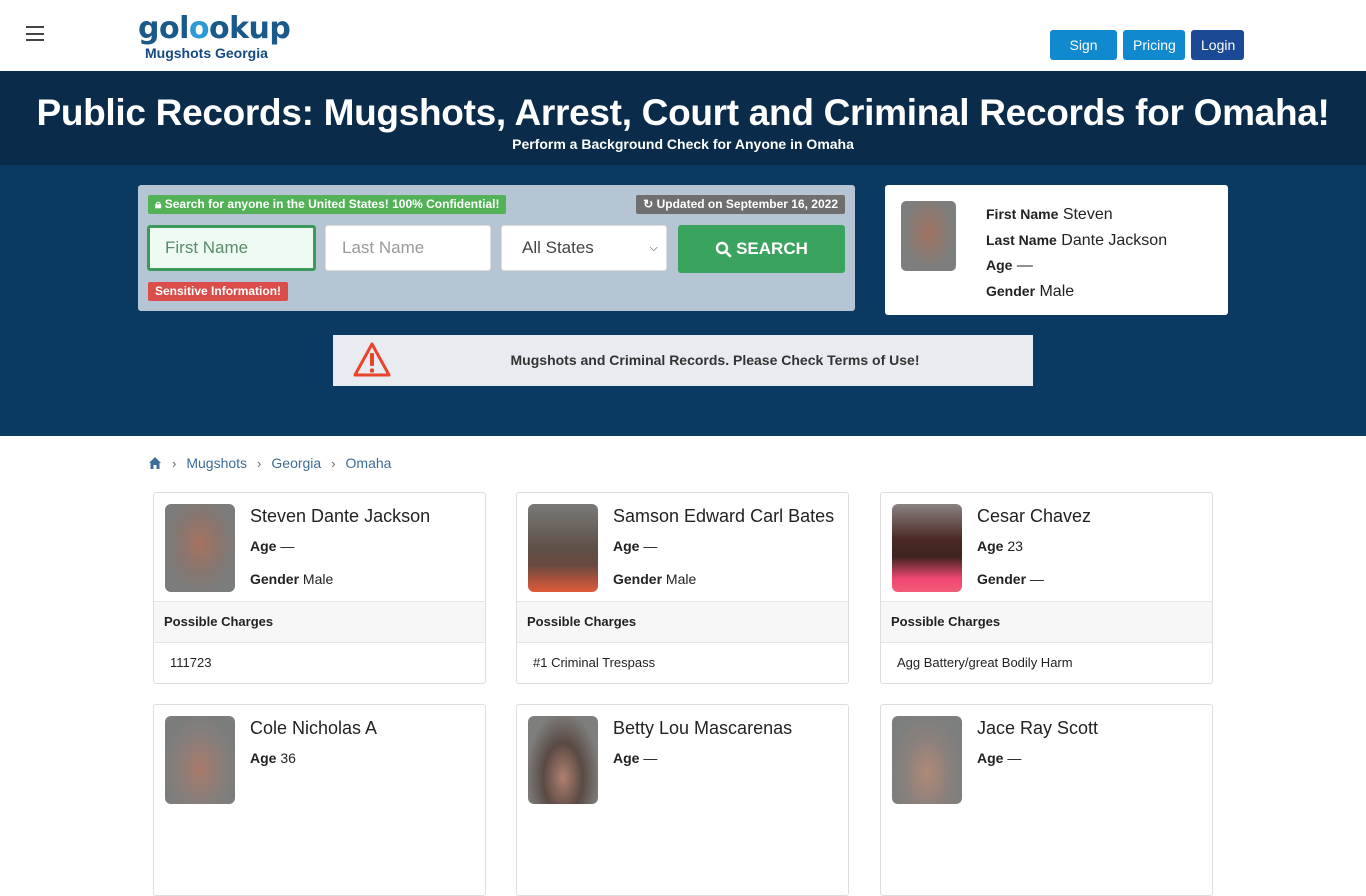 This screenshot has width=1366, height=896. I want to click on record-card: Betty Lou Mascarenas Age —, so click(682, 800).